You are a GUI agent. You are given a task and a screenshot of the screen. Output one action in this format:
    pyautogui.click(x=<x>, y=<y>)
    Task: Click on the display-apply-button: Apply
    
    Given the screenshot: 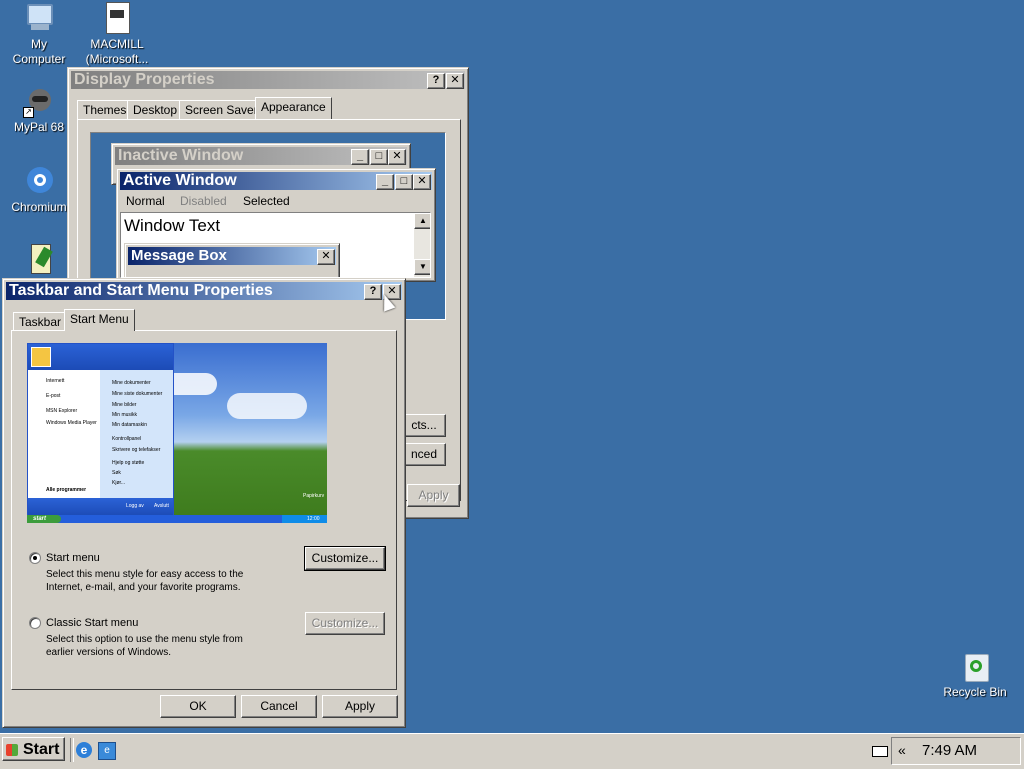 What is the action you would take?
    pyautogui.click(x=433, y=495)
    